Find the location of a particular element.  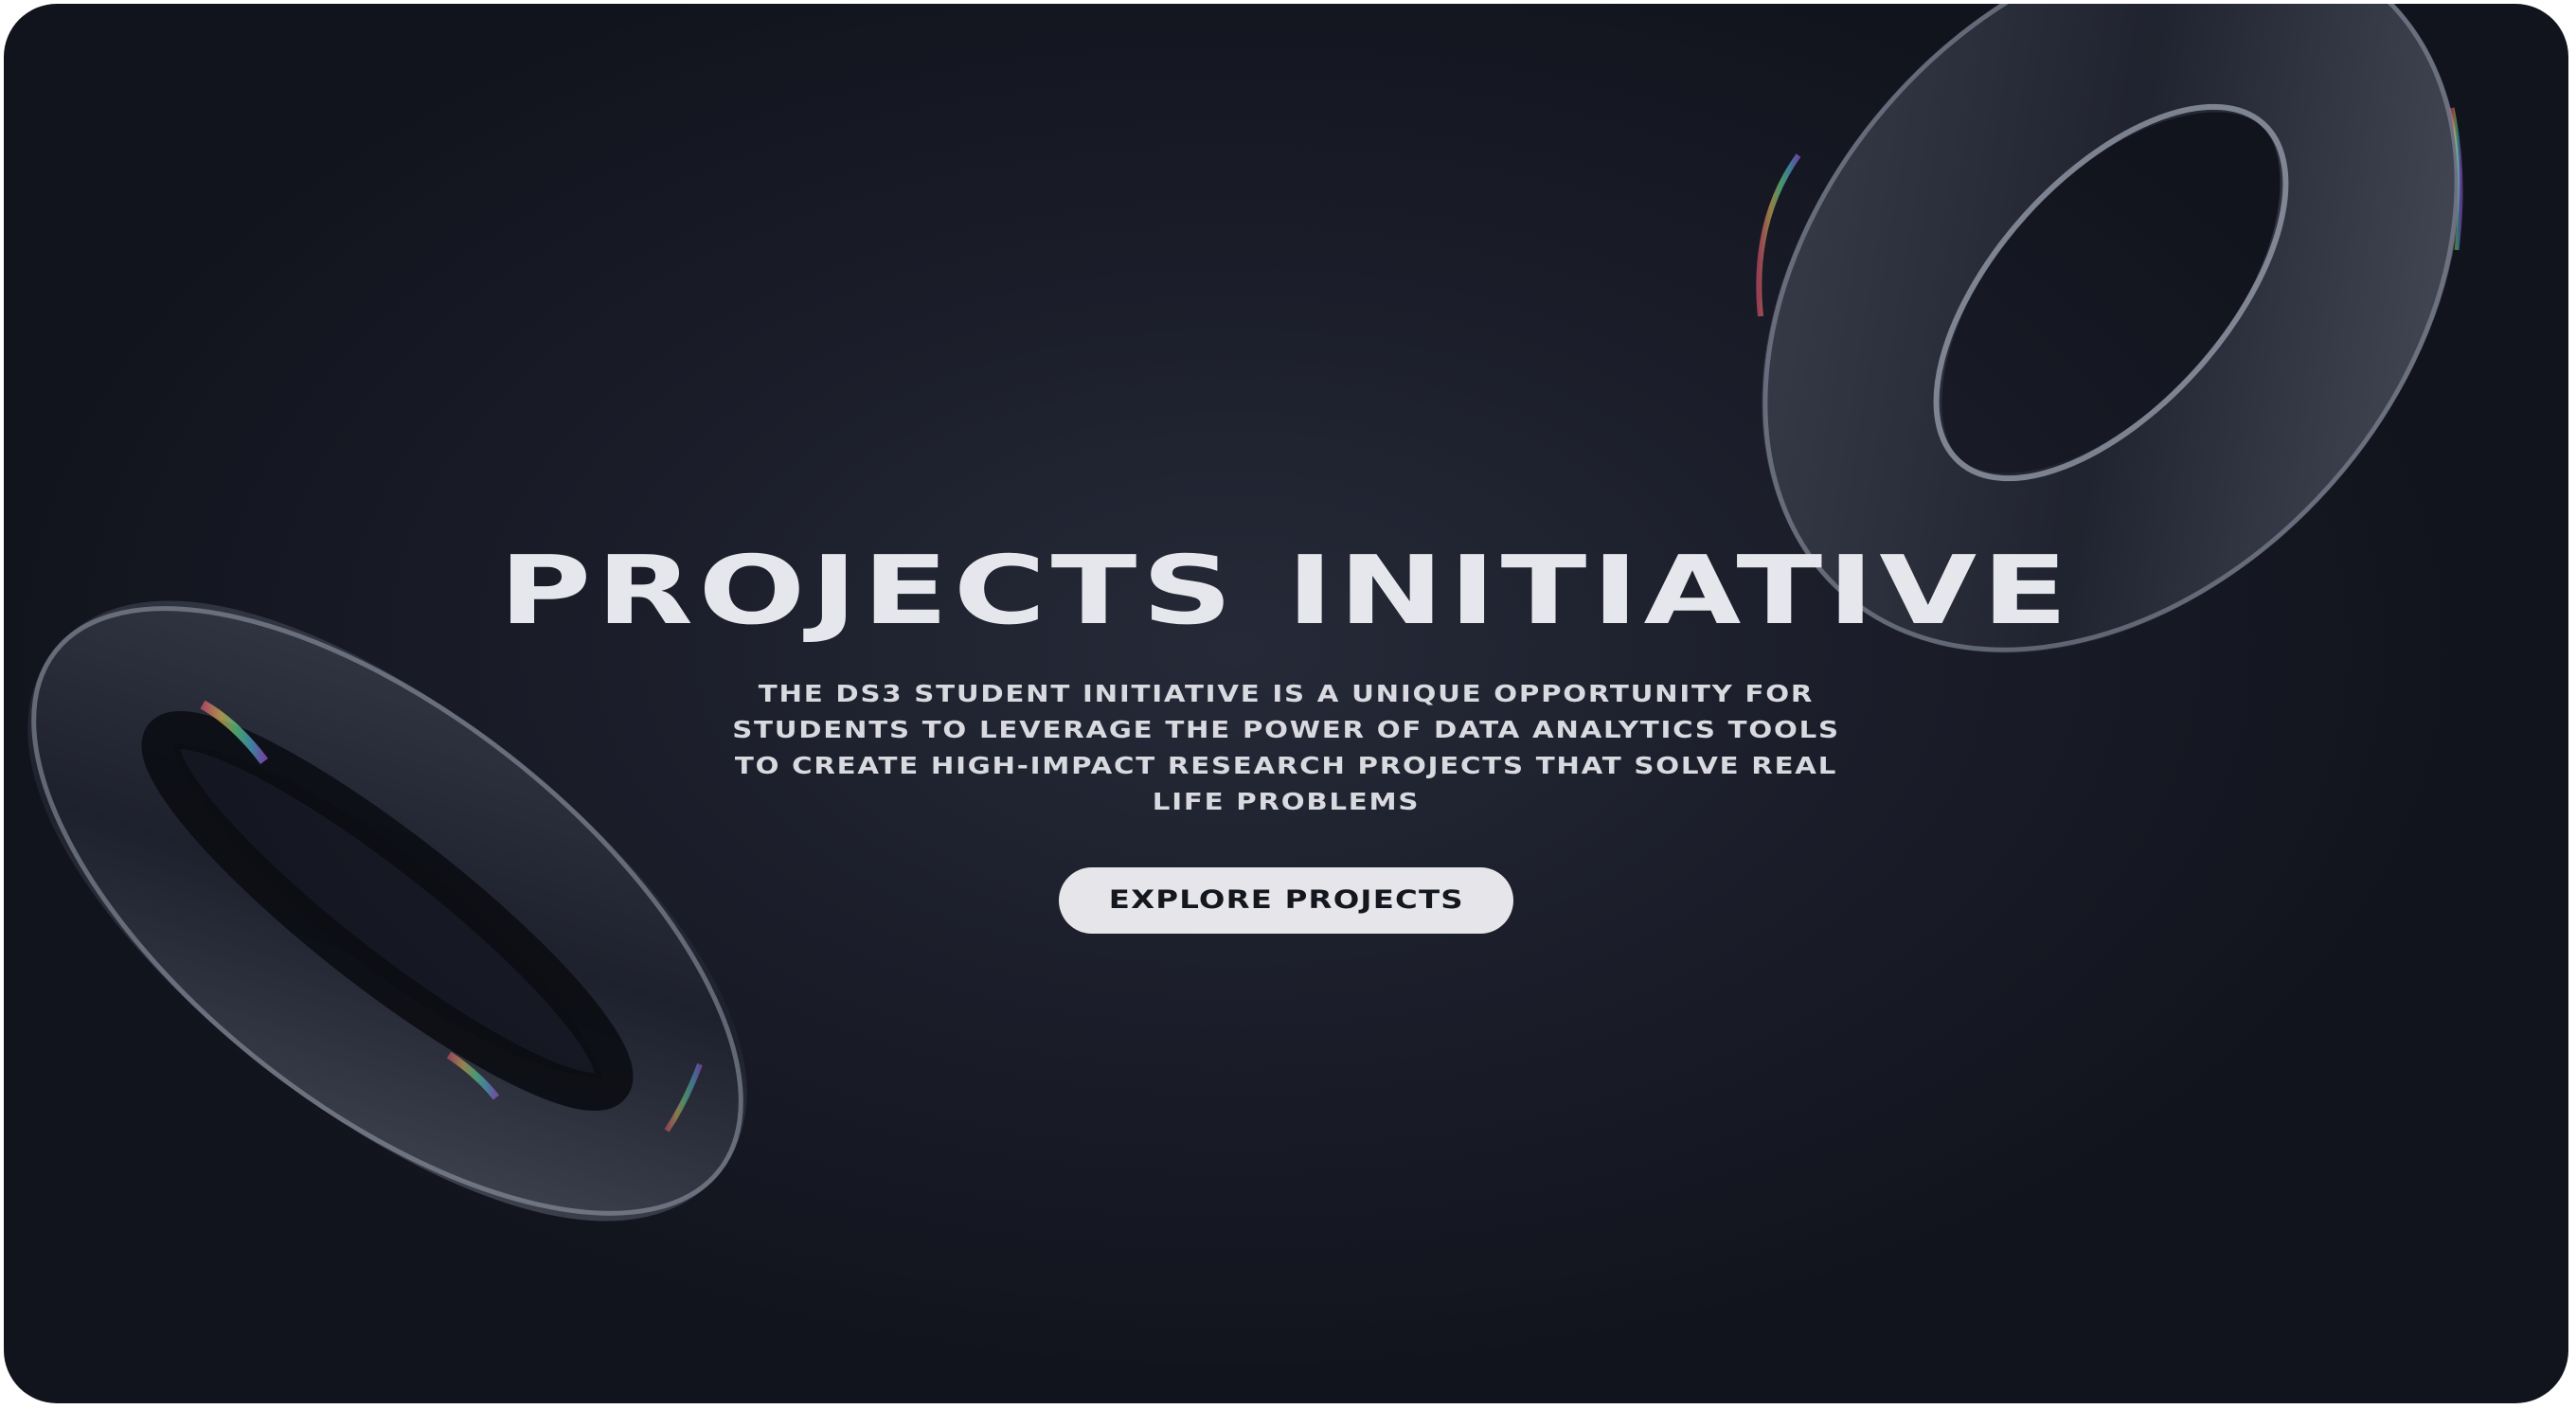

page-title: PROJECTS INITIATIVE is located at coordinates (1286, 590).